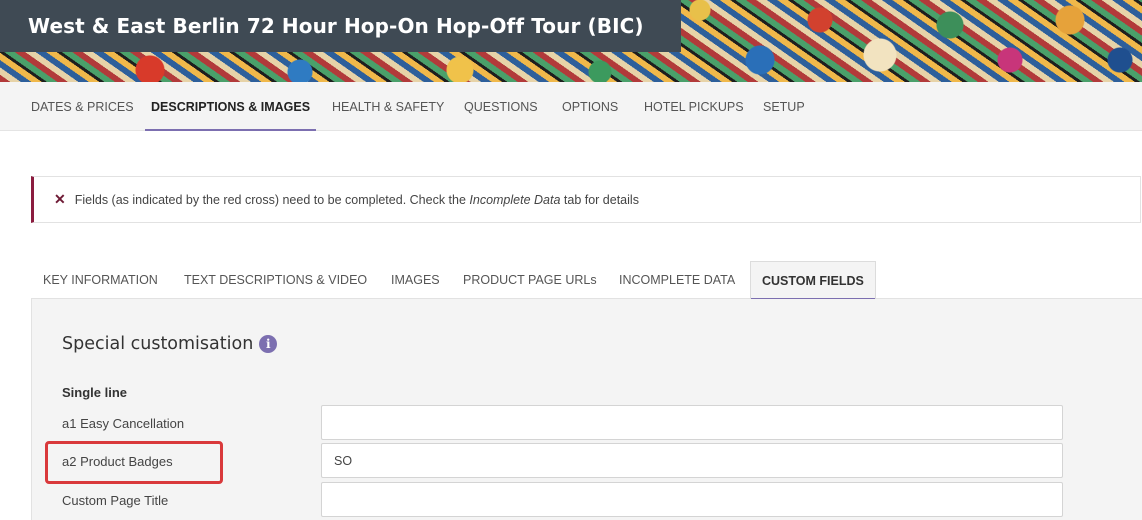 The image size is (1142, 520). Describe the element at coordinates (692, 422) in the screenshot. I see `input-a1-easy-cancellation` at that location.